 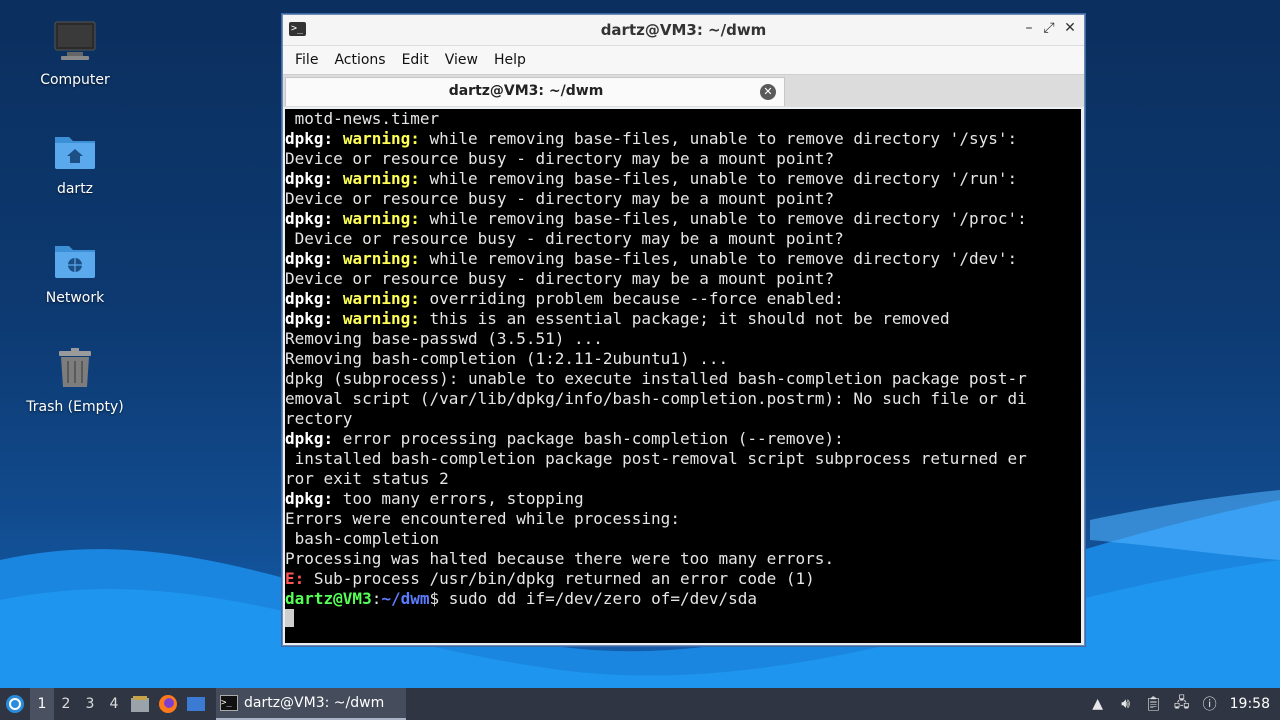 I want to click on home-folder-icon, so click(x=75, y=151).